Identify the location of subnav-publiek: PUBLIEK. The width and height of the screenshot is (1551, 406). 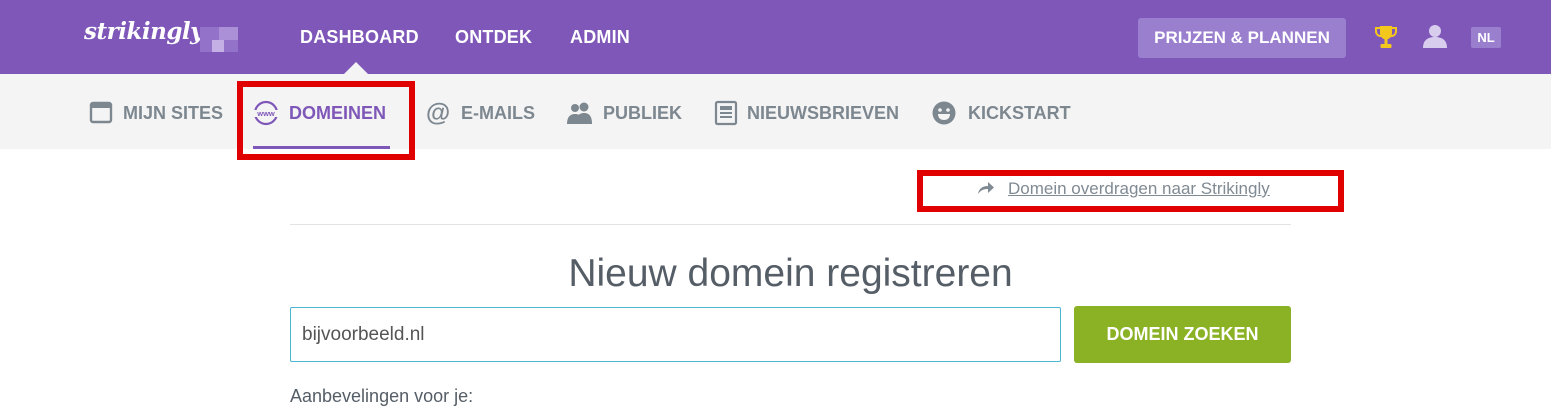
(625, 113).